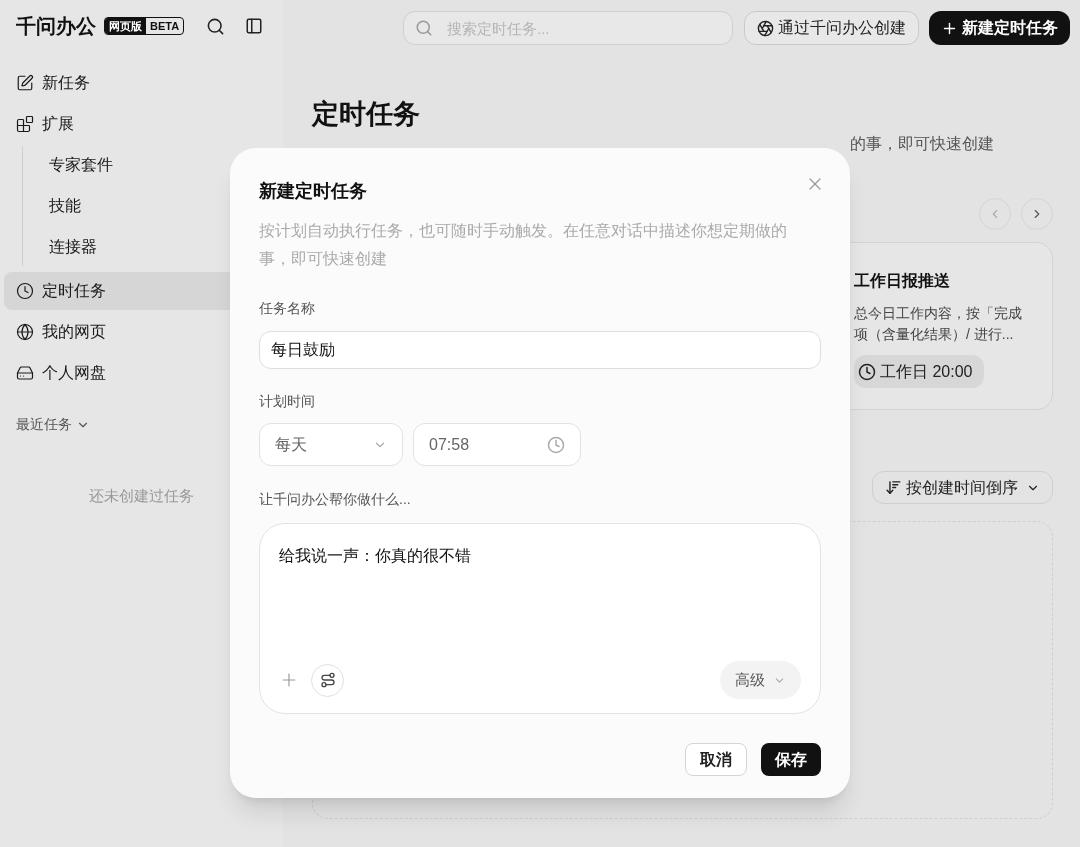 The image size is (1080, 847). What do you see at coordinates (540, 350) in the screenshot?
I see `task-name-field: 每日鼓励` at bounding box center [540, 350].